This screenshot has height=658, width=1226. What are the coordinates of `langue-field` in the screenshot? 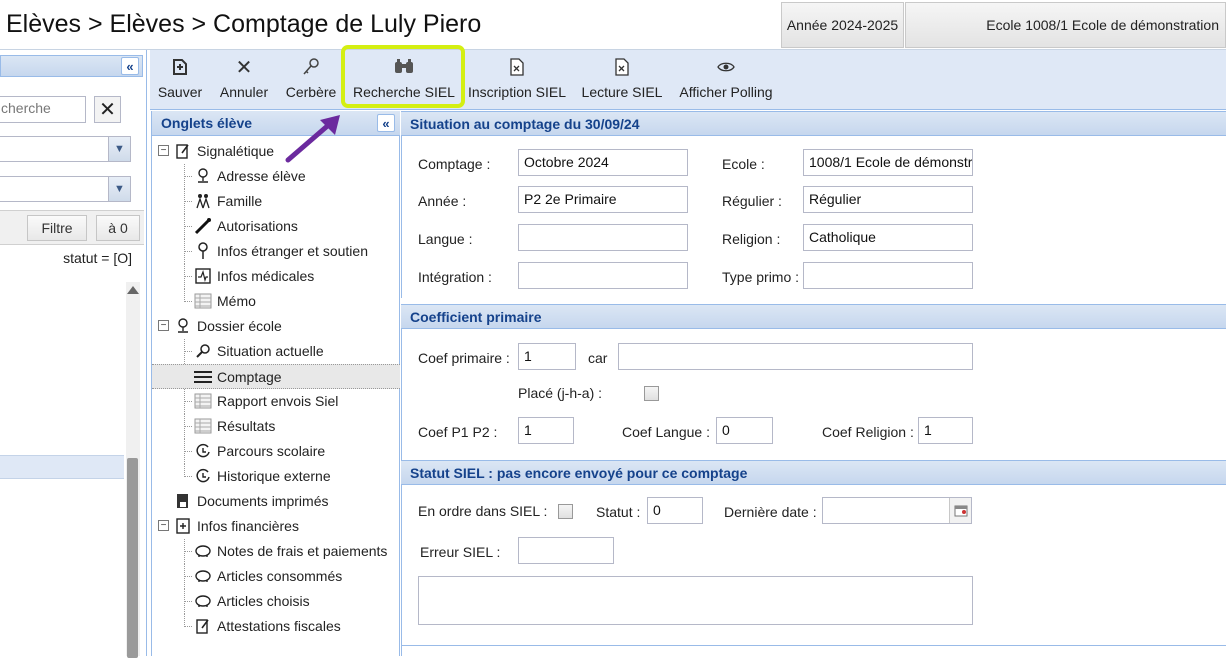 It's located at (603, 237).